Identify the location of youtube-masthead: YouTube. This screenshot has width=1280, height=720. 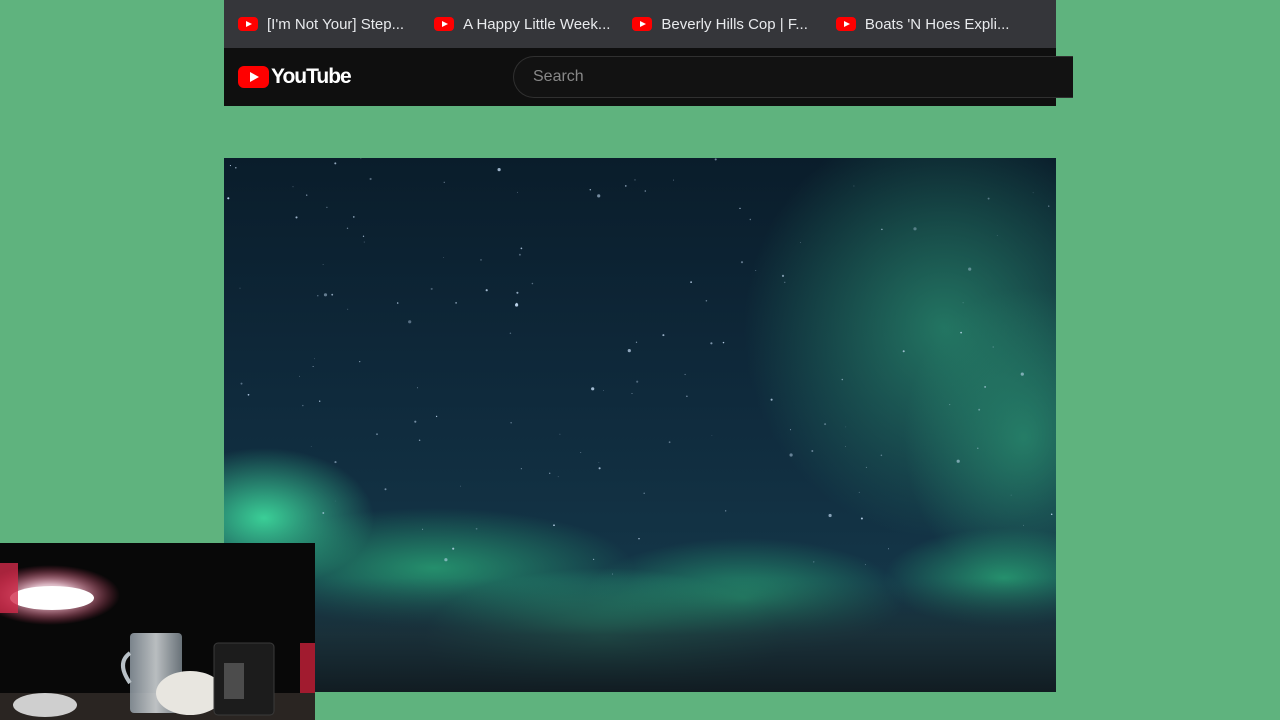
(648, 77).